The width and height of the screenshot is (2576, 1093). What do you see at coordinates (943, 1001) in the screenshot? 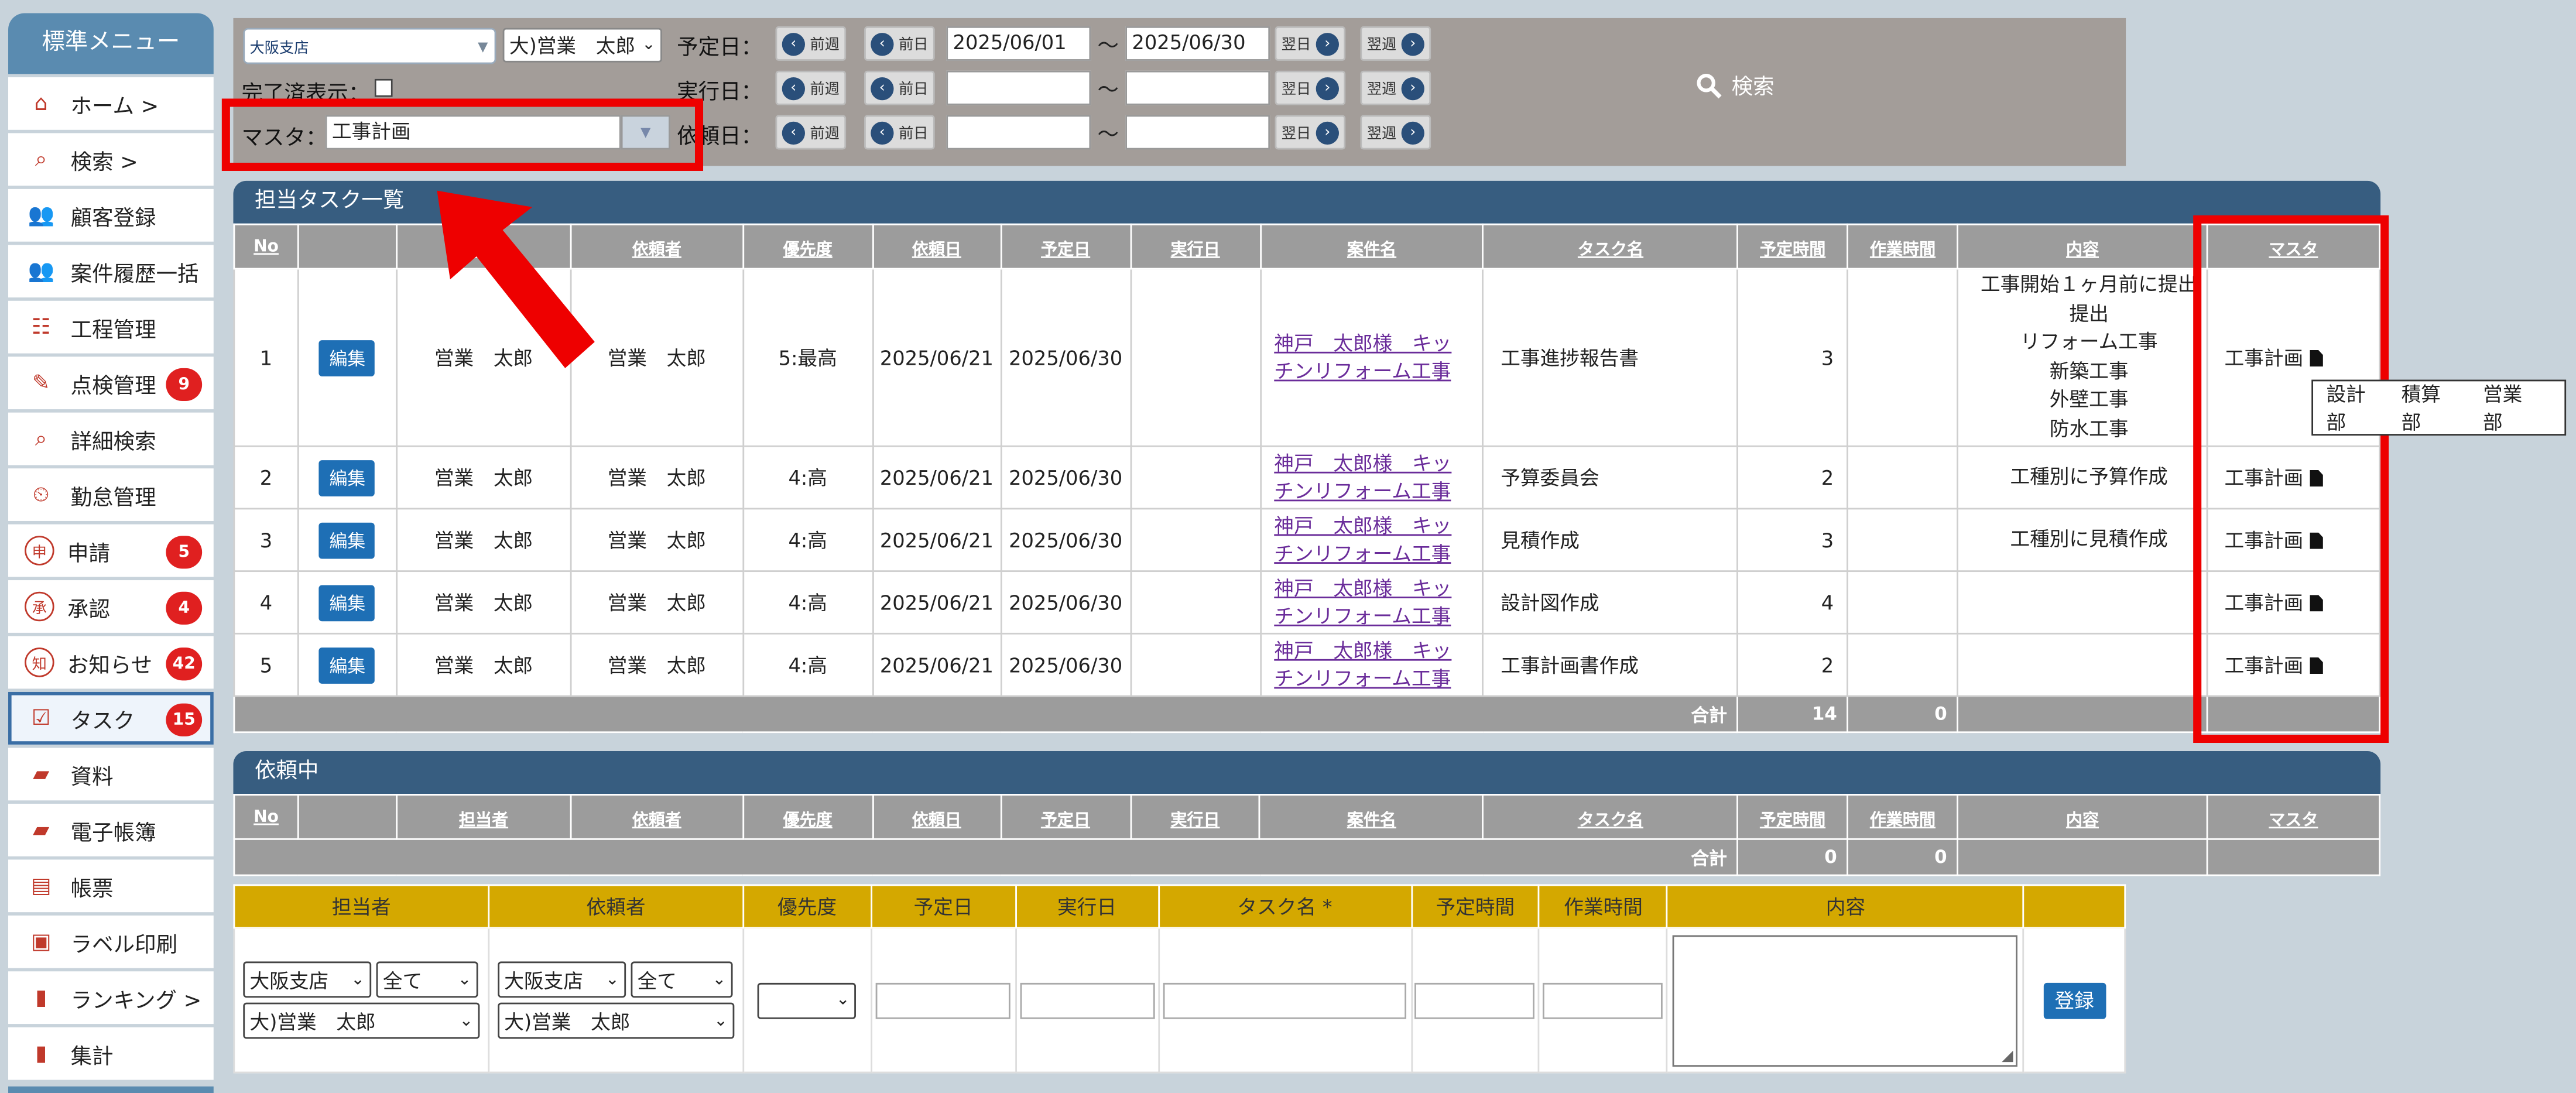
I see `due-date-input` at bounding box center [943, 1001].